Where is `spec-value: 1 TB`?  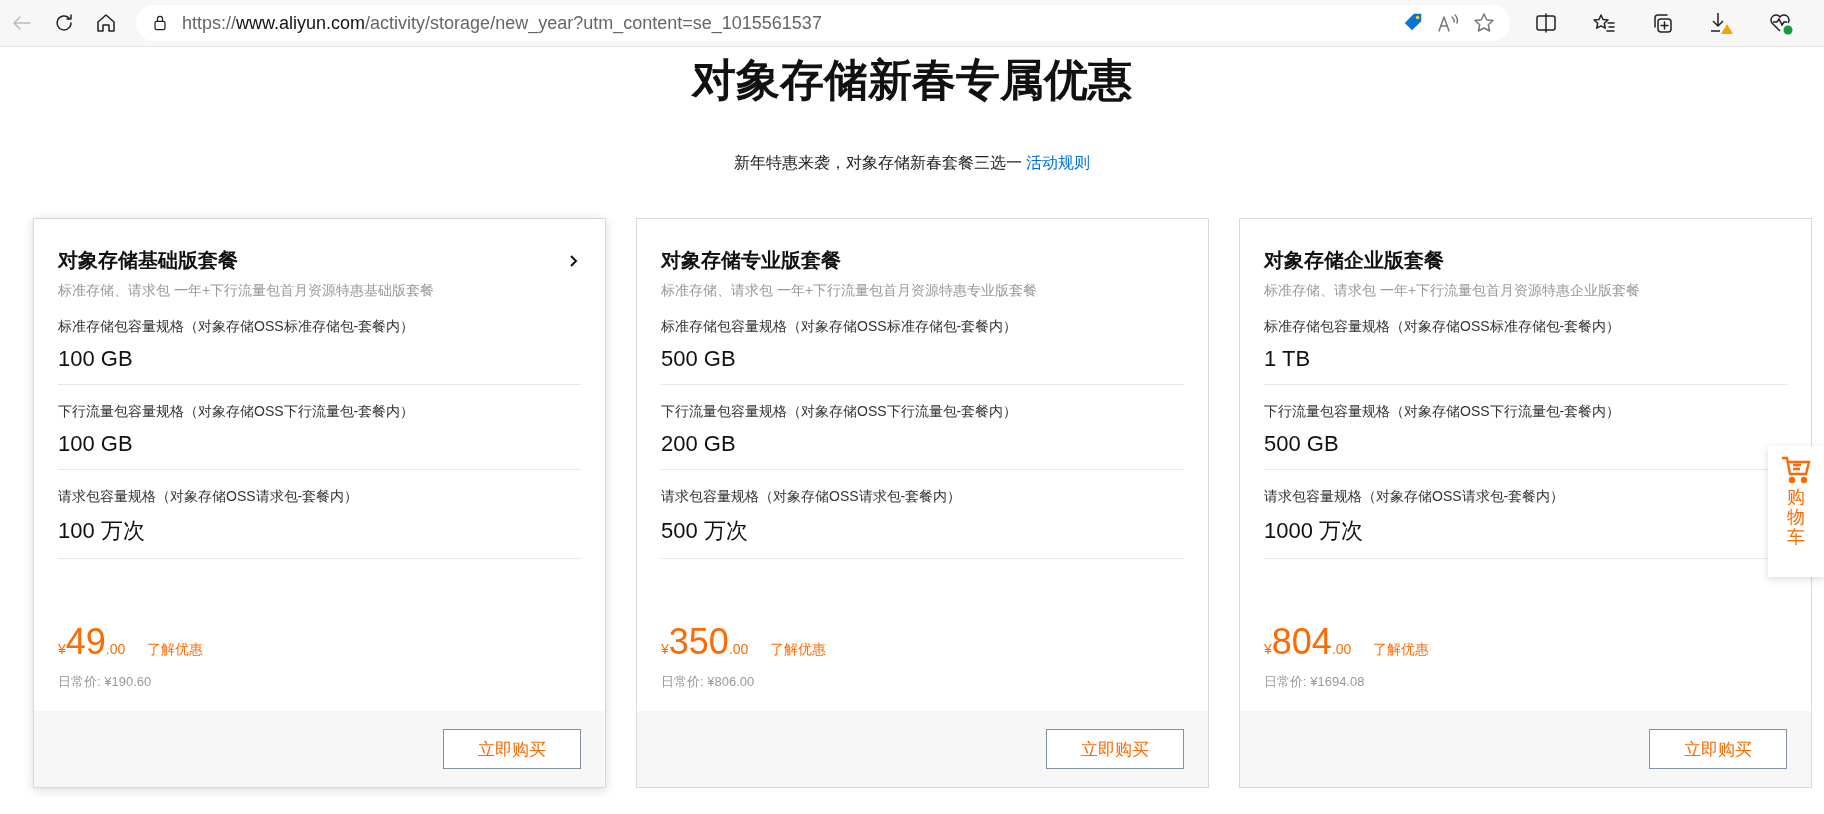
spec-value: 1 TB is located at coordinates (1288, 359).